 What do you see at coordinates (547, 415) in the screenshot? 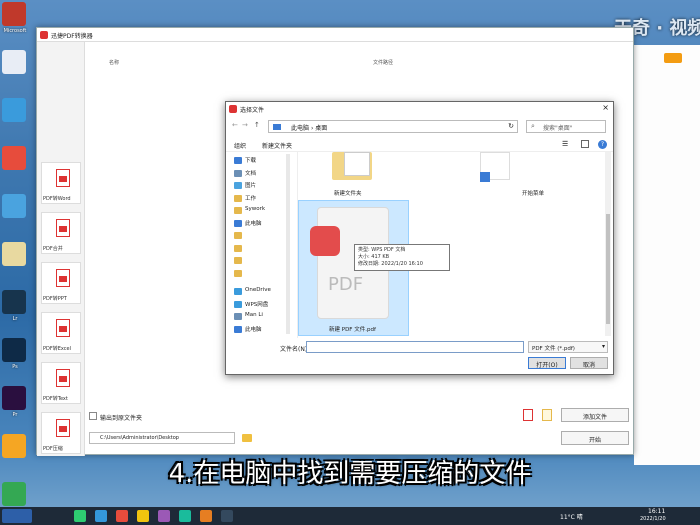
I see `file-type-icon-folder` at bounding box center [547, 415].